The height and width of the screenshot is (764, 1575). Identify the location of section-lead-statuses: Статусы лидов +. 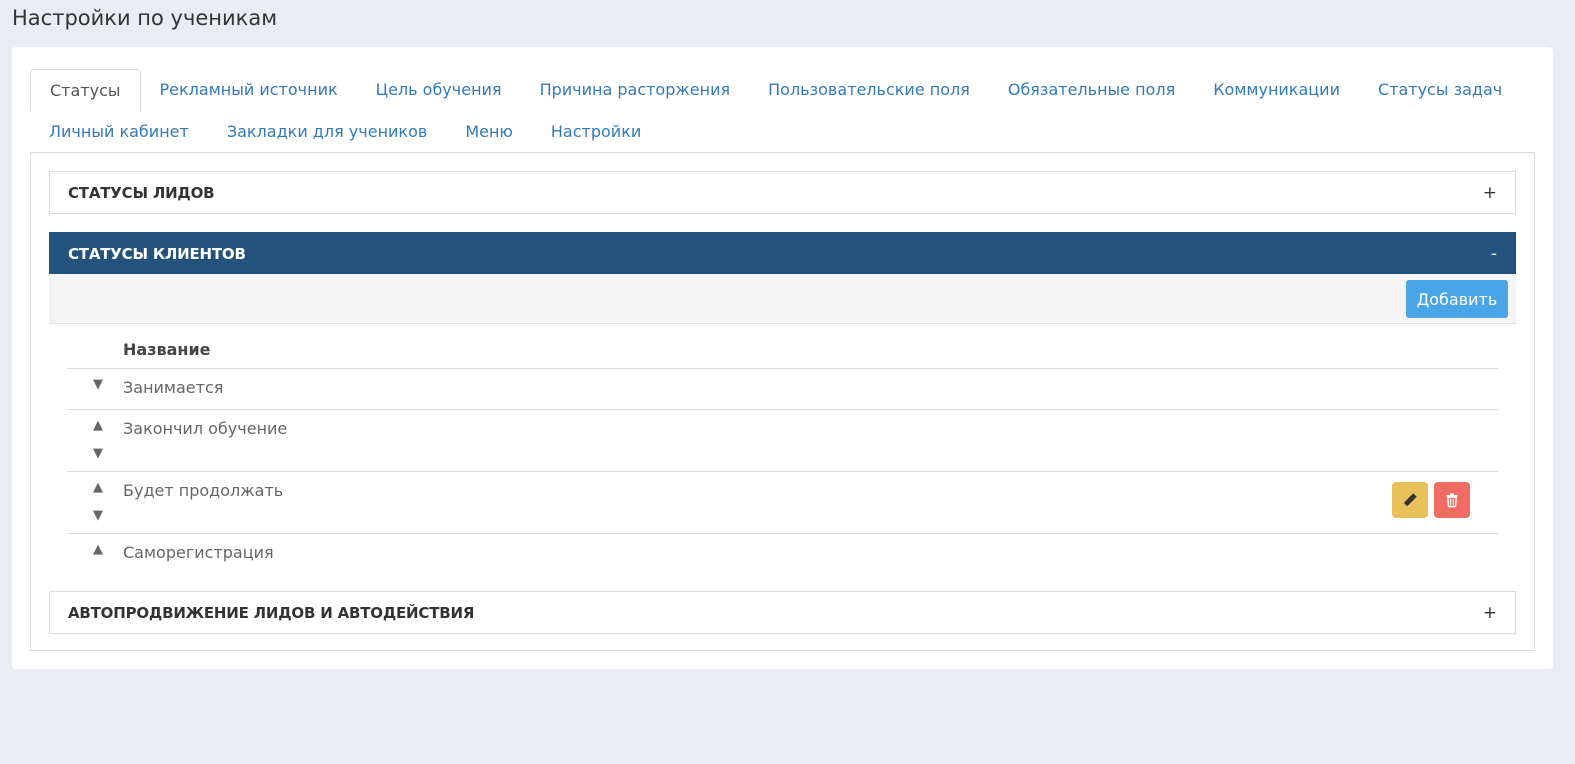
(782, 192).